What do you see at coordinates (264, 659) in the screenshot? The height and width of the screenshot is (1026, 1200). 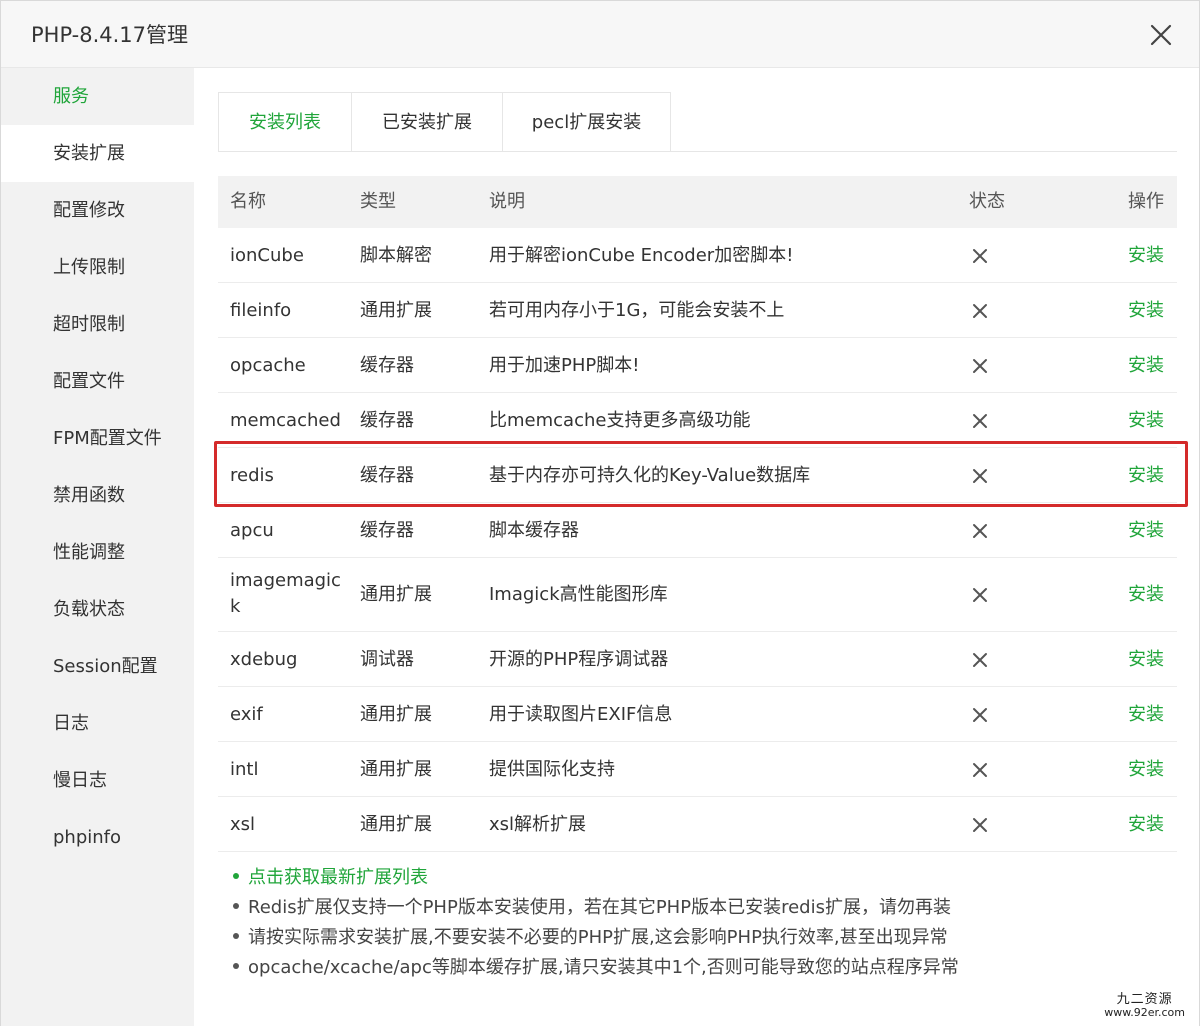 I see `ext-name: xdebug` at bounding box center [264, 659].